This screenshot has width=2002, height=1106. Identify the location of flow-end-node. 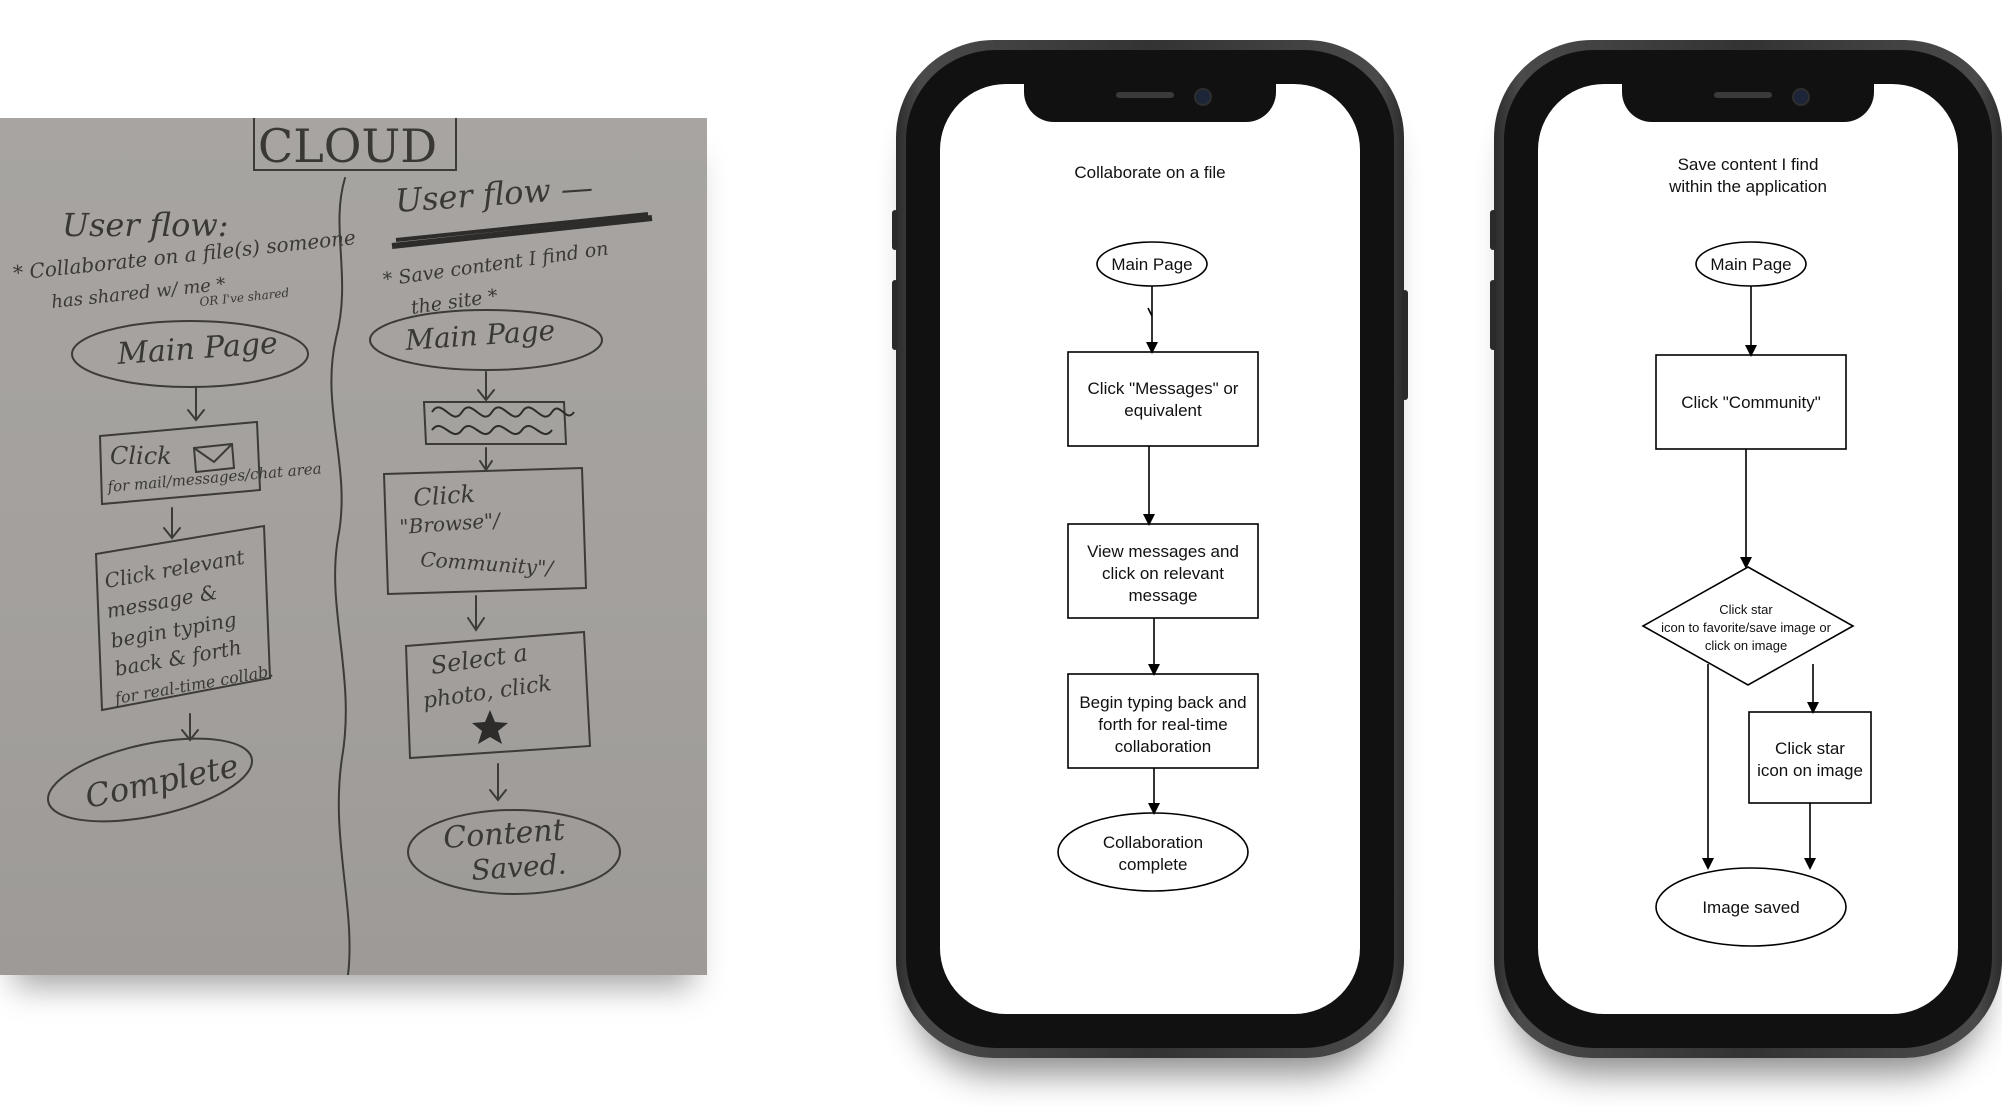
(1153, 852).